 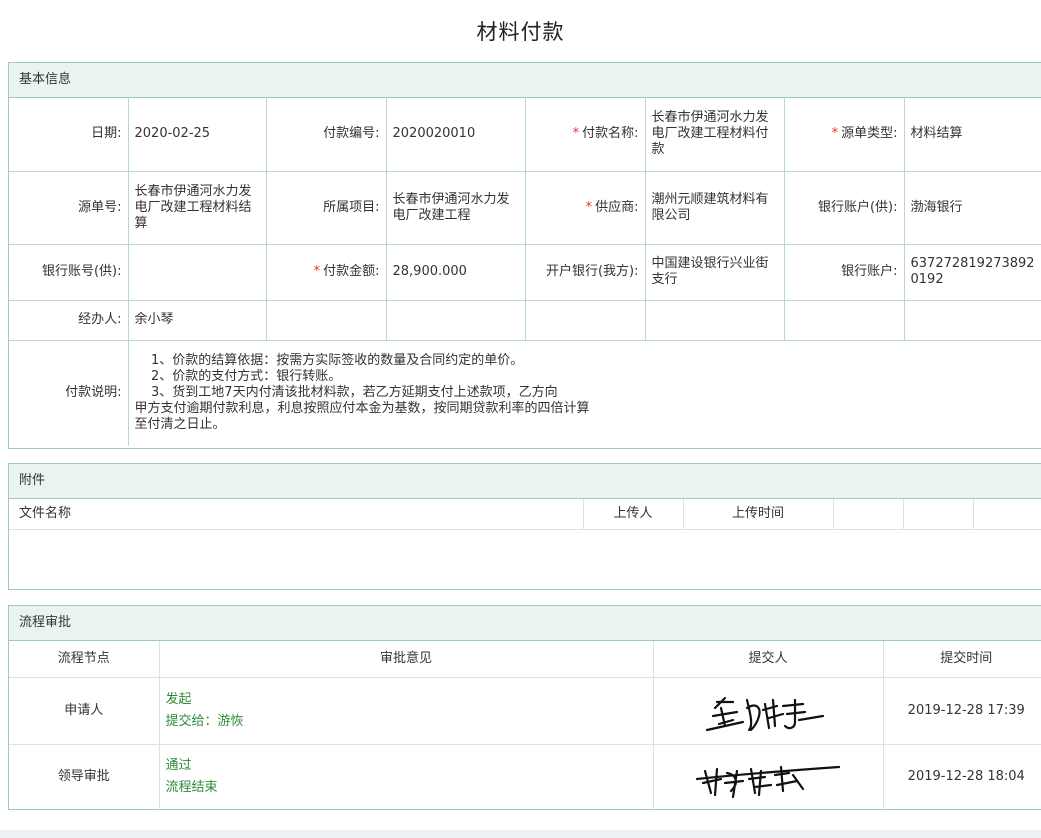 I want to click on opinion-action: 通过, so click(x=178, y=766).